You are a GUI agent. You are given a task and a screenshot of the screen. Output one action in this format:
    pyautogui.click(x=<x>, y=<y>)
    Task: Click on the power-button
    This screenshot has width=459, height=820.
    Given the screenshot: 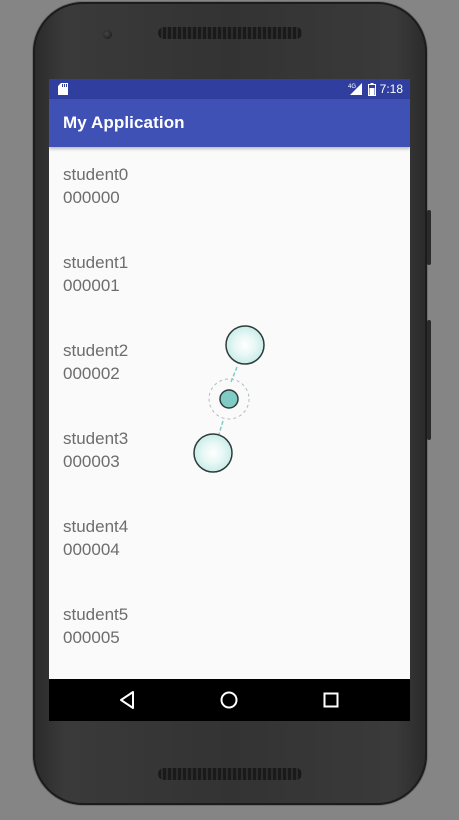 What is the action you would take?
    pyautogui.click(x=429, y=380)
    